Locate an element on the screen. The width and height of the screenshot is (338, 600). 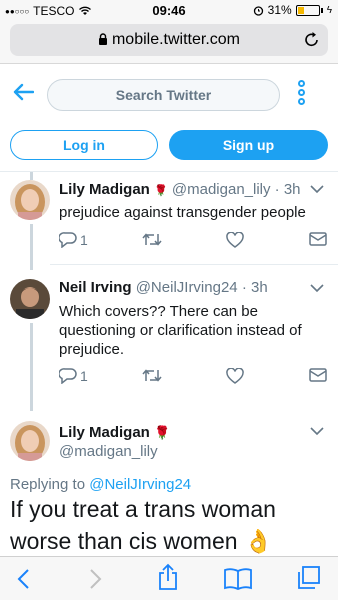
battery-percent: 31% is located at coordinates (279, 10).